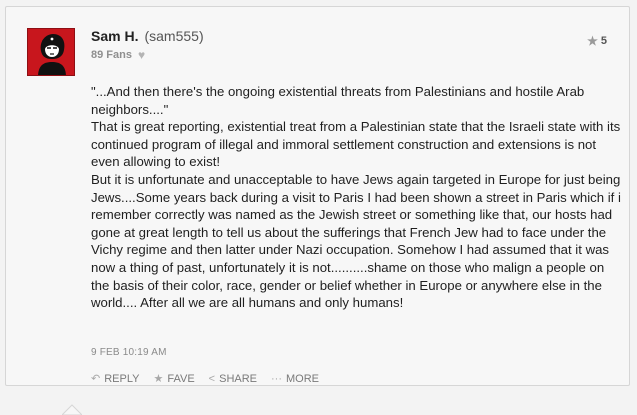 The image size is (637, 415). I want to click on rating: ★ 5, so click(597, 41).